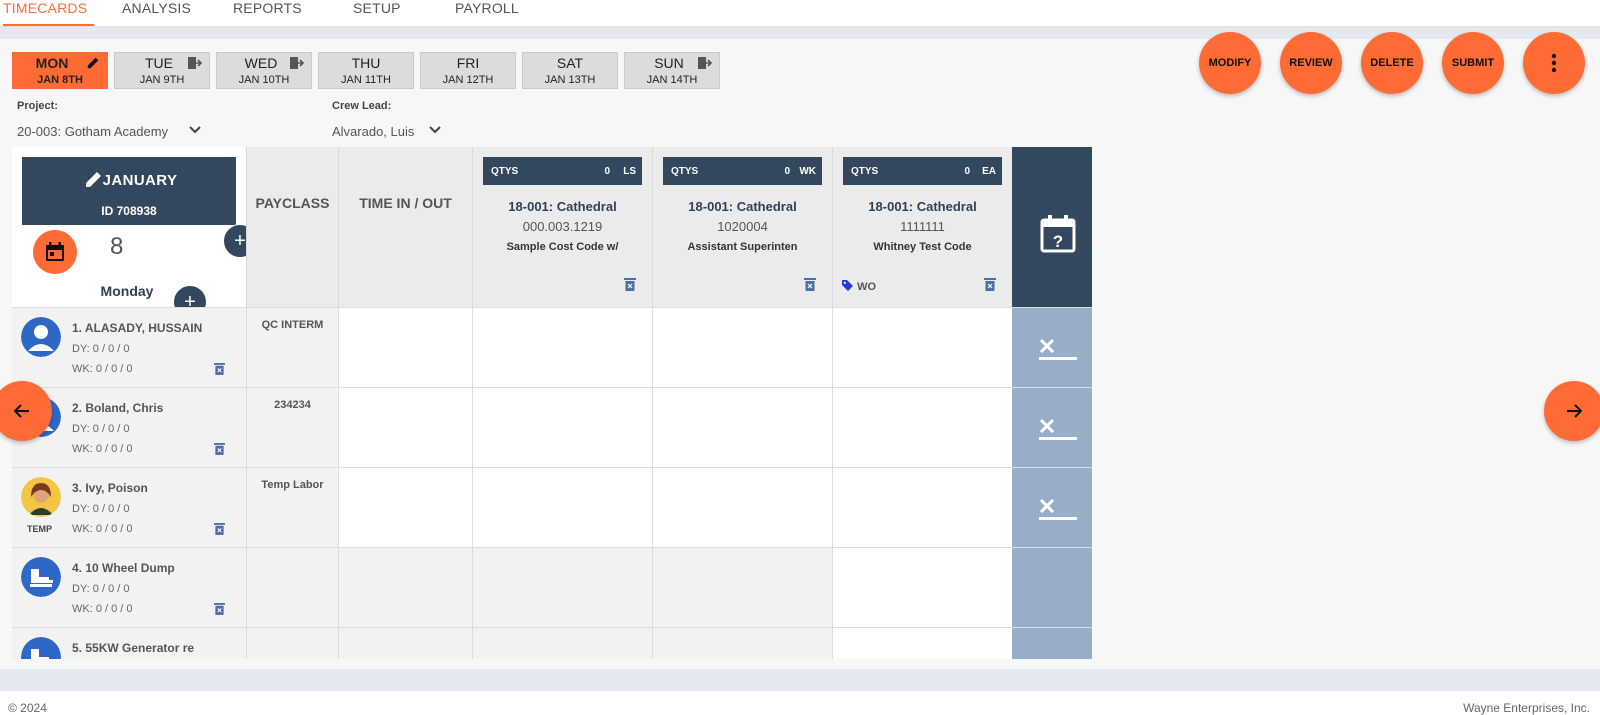 This screenshot has height=715, width=1600. Describe the element at coordinates (129, 227) in the screenshot. I see `timecard-header: JANUARY ID 708938 8 Monday` at that location.